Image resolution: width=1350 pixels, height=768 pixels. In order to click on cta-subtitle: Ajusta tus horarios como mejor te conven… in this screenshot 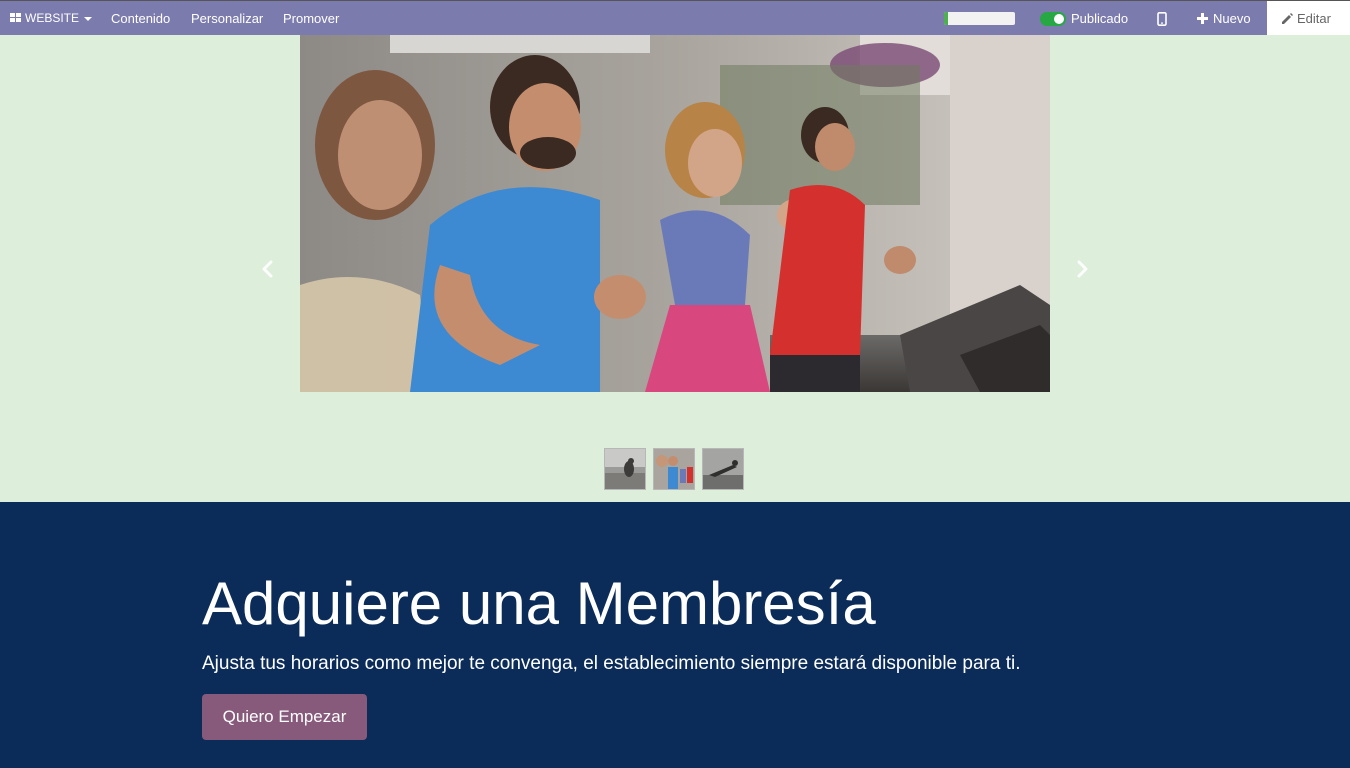, I will do `click(611, 663)`.